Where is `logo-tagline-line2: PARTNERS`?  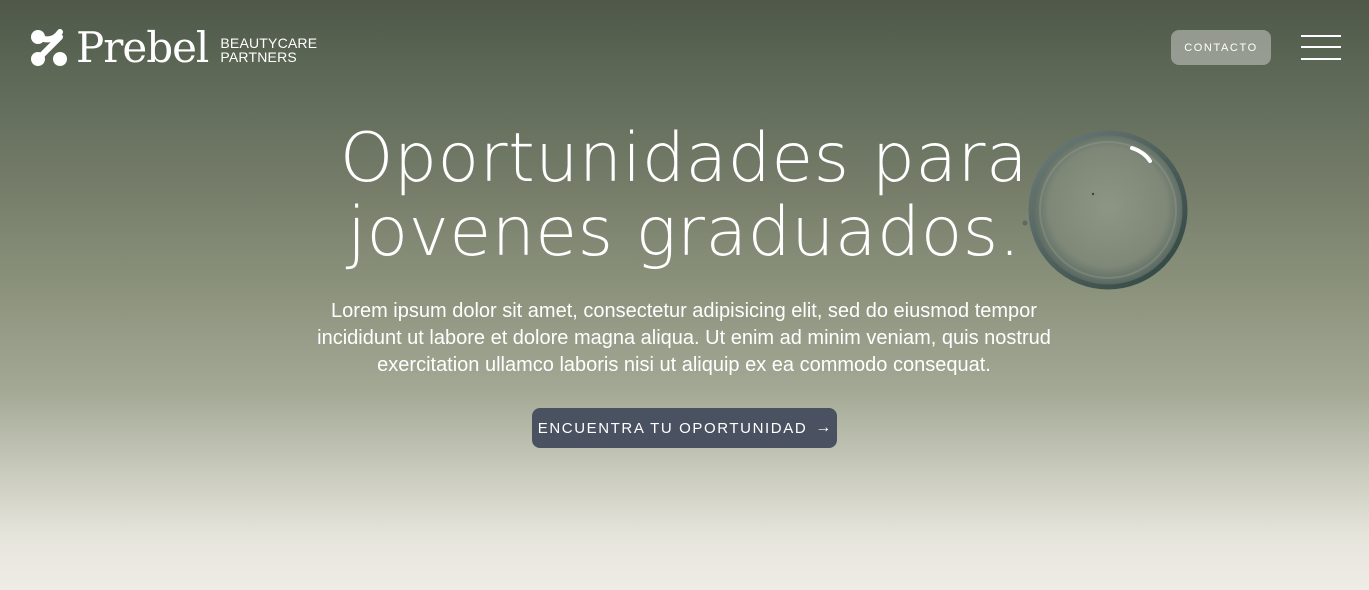 logo-tagline-line2: PARTNERS is located at coordinates (258, 57).